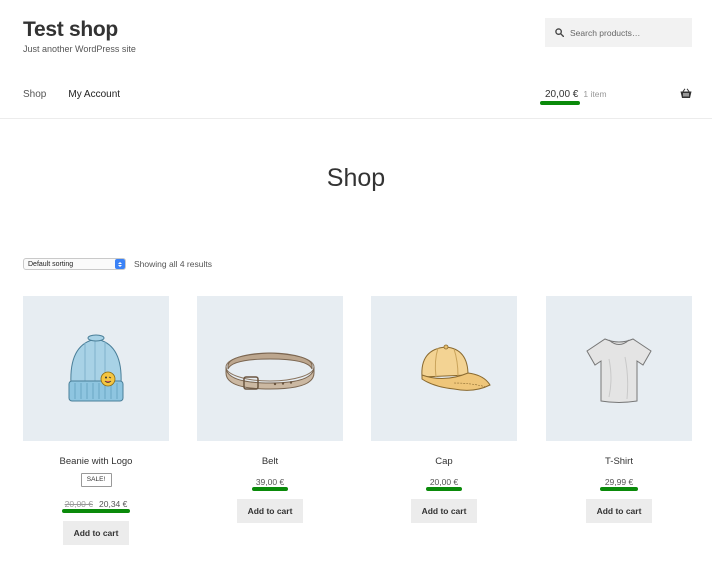 This screenshot has width=712, height=562. I want to click on product-card: T-Shirt 29,99 € Add to cart, so click(619, 409).